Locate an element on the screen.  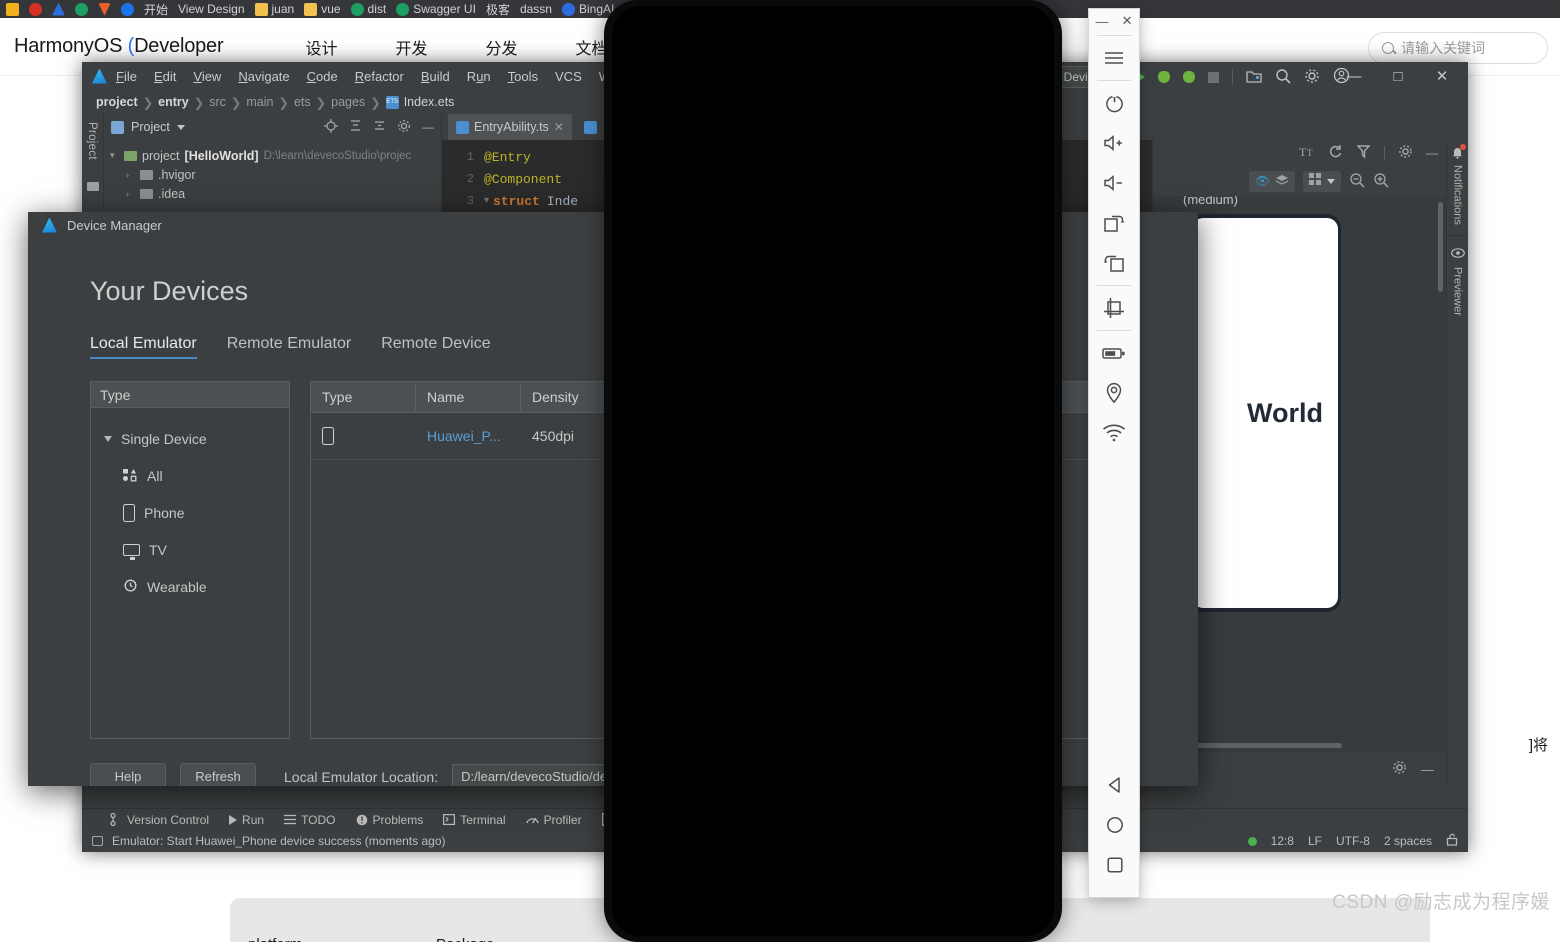
toolwindow-problems: Problems is located at coordinates (389, 820).